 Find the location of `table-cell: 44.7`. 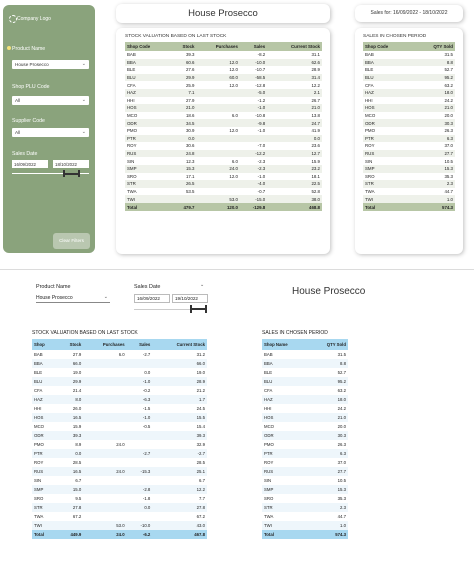

table-cell: 44.7 is located at coordinates (448, 191).